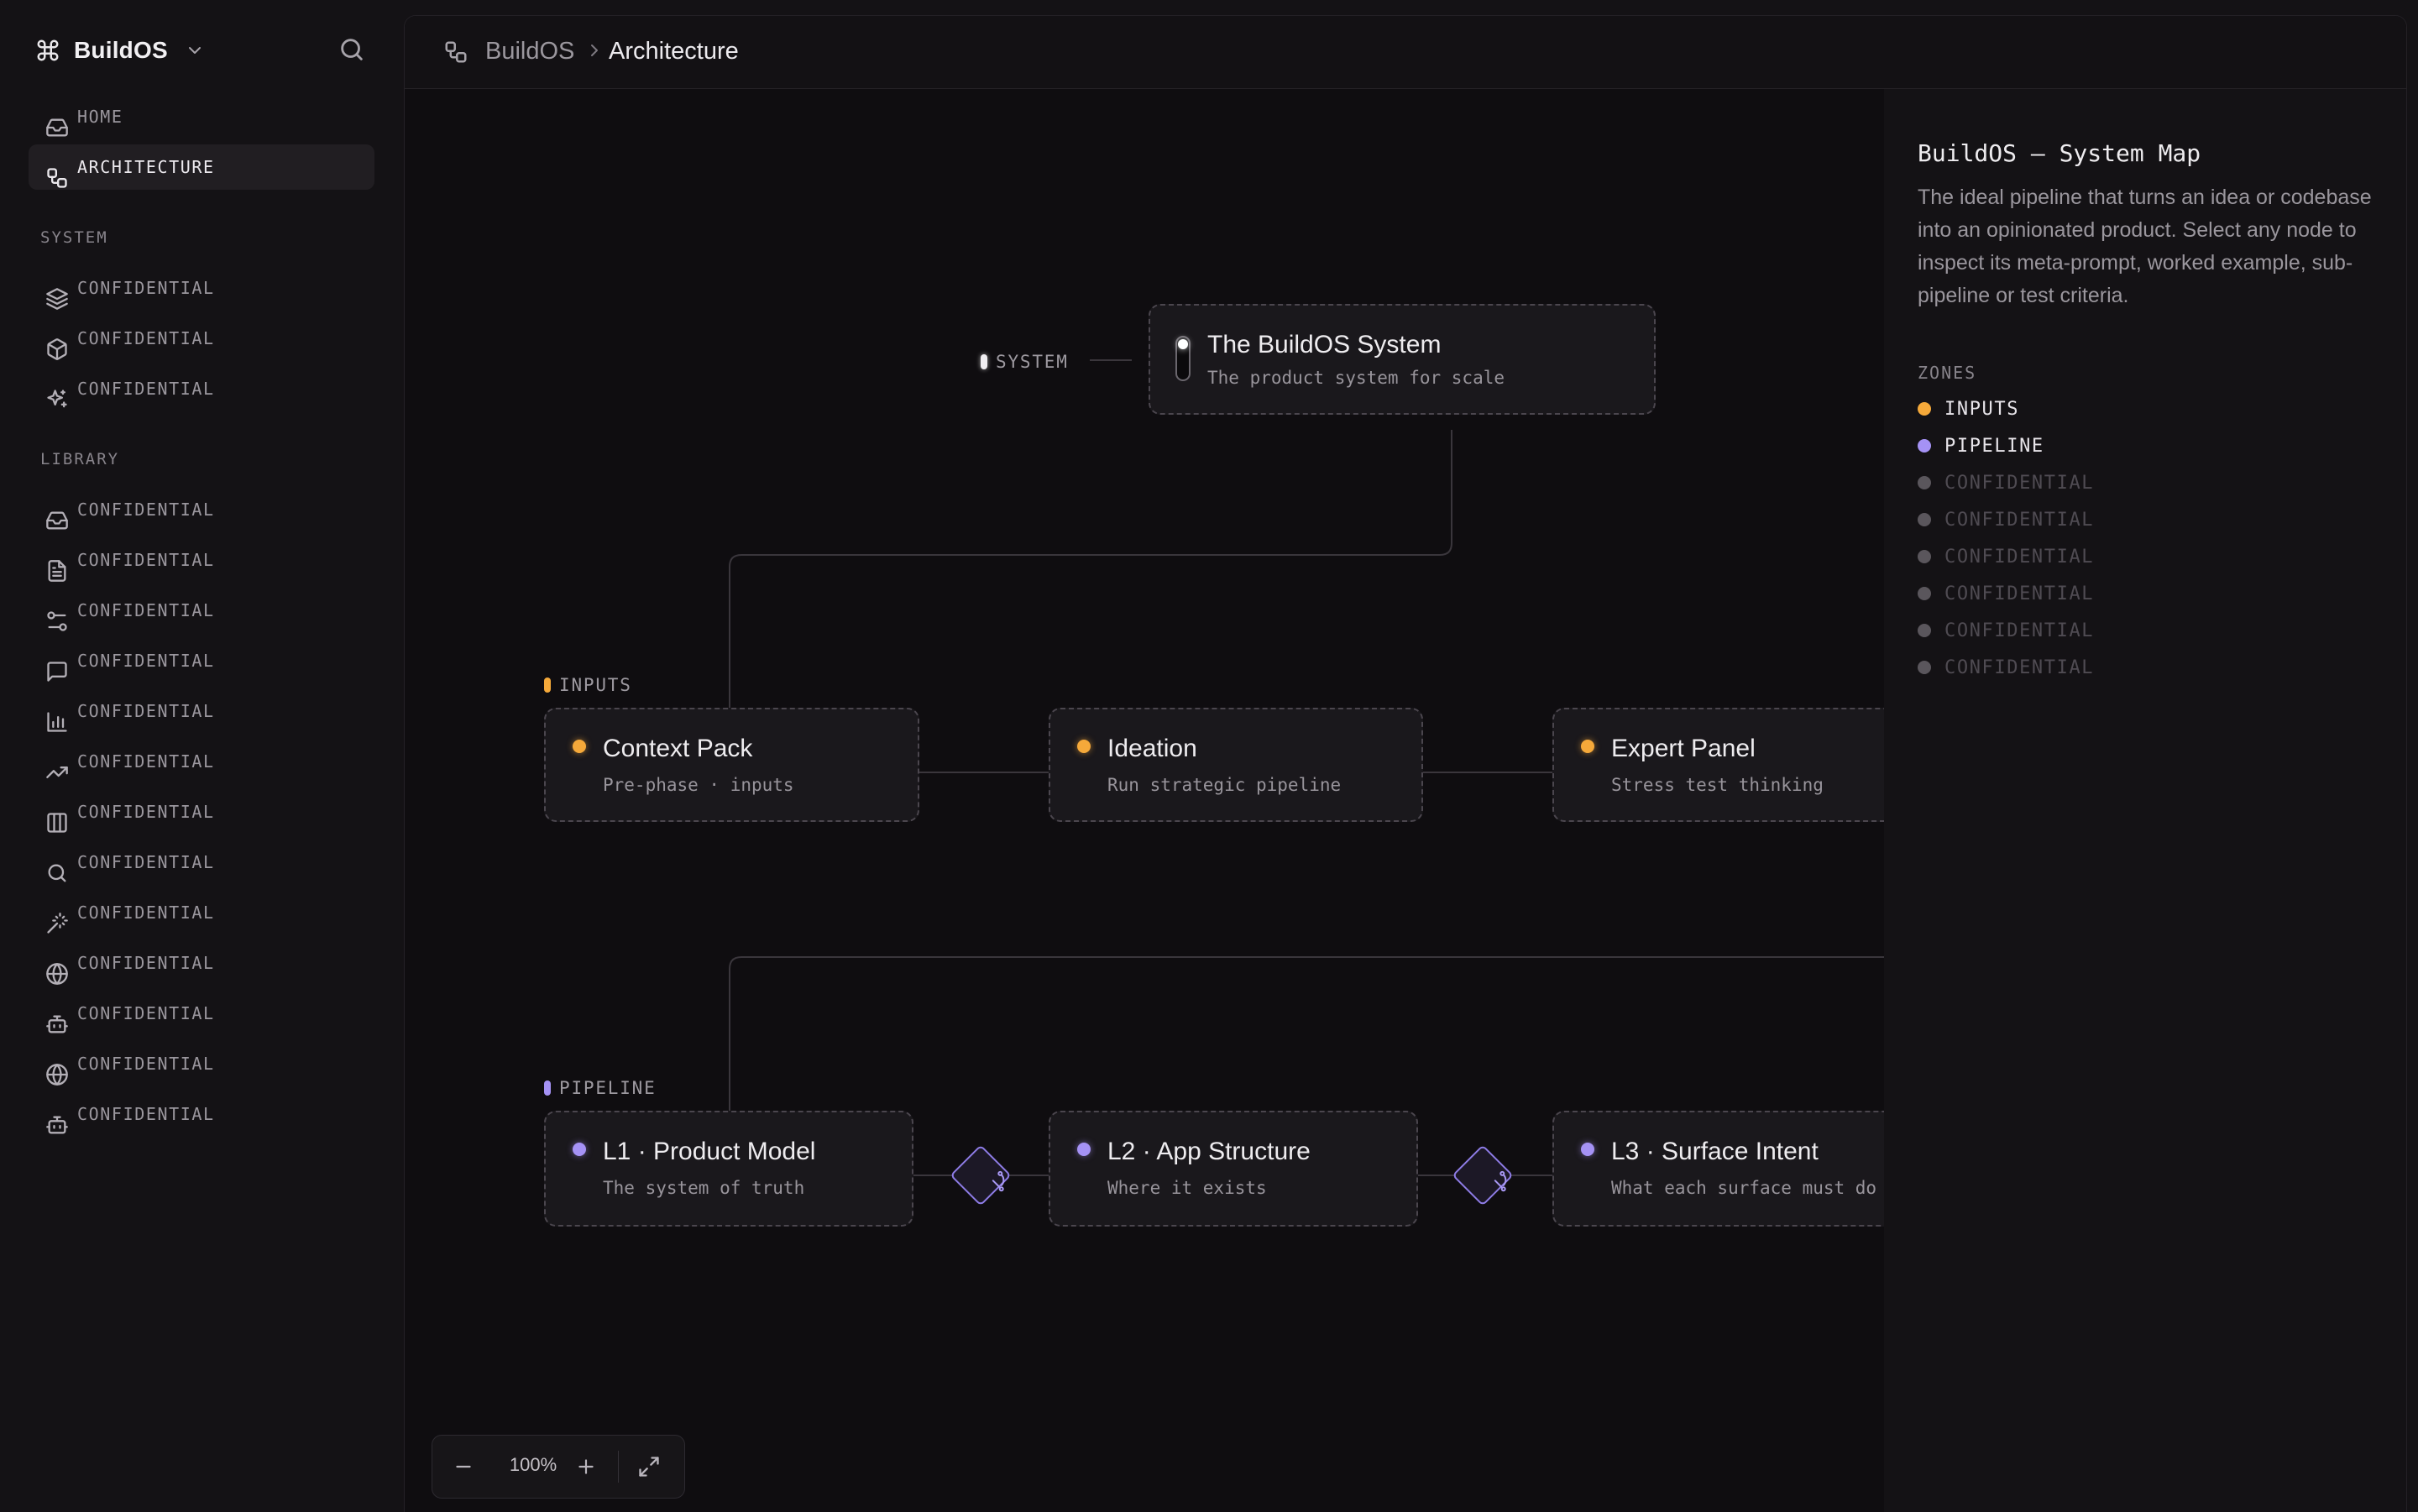  What do you see at coordinates (728, 1169) in the screenshot?
I see `node-l1-product-model: L1 · Product Model The system of truth` at bounding box center [728, 1169].